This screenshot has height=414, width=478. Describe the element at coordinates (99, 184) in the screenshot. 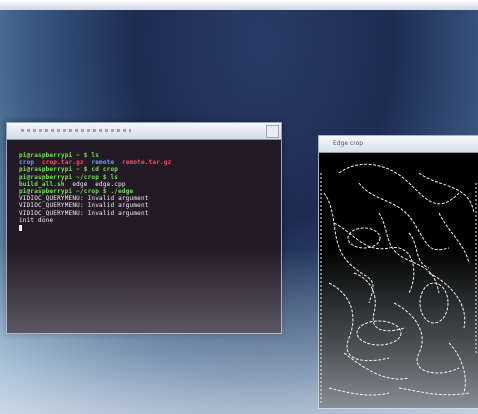

I see `terminal-text: edge edge.cpp` at that location.